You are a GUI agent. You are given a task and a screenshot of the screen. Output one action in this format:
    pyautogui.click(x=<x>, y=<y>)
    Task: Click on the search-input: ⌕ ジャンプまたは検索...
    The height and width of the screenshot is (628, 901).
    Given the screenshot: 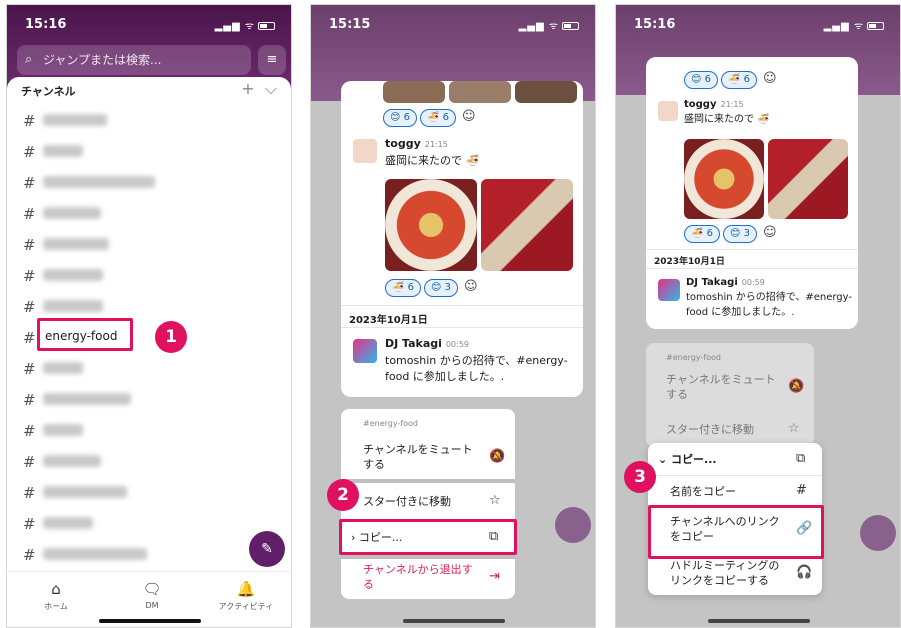 What is the action you would take?
    pyautogui.click(x=134, y=60)
    